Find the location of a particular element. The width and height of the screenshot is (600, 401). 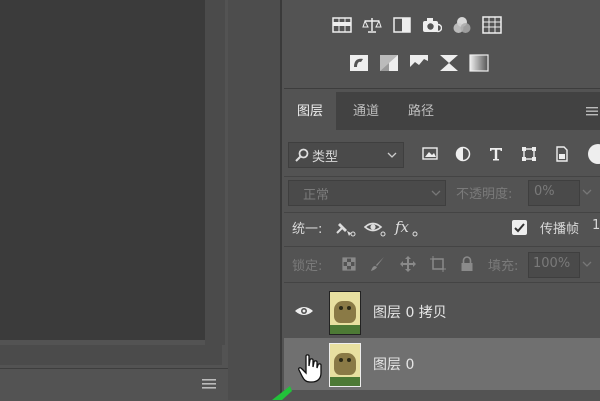

panel-divider is located at coordinates (281, 200).